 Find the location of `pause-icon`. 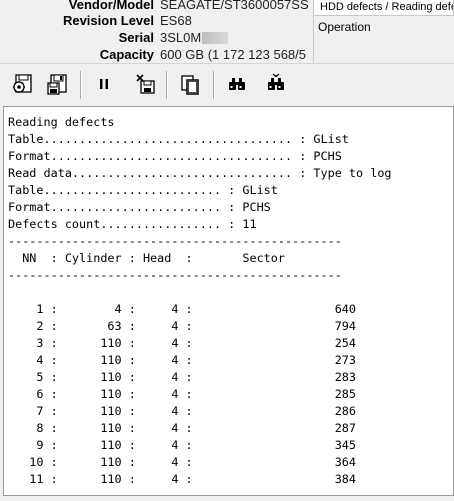

pause-icon is located at coordinates (104, 84).